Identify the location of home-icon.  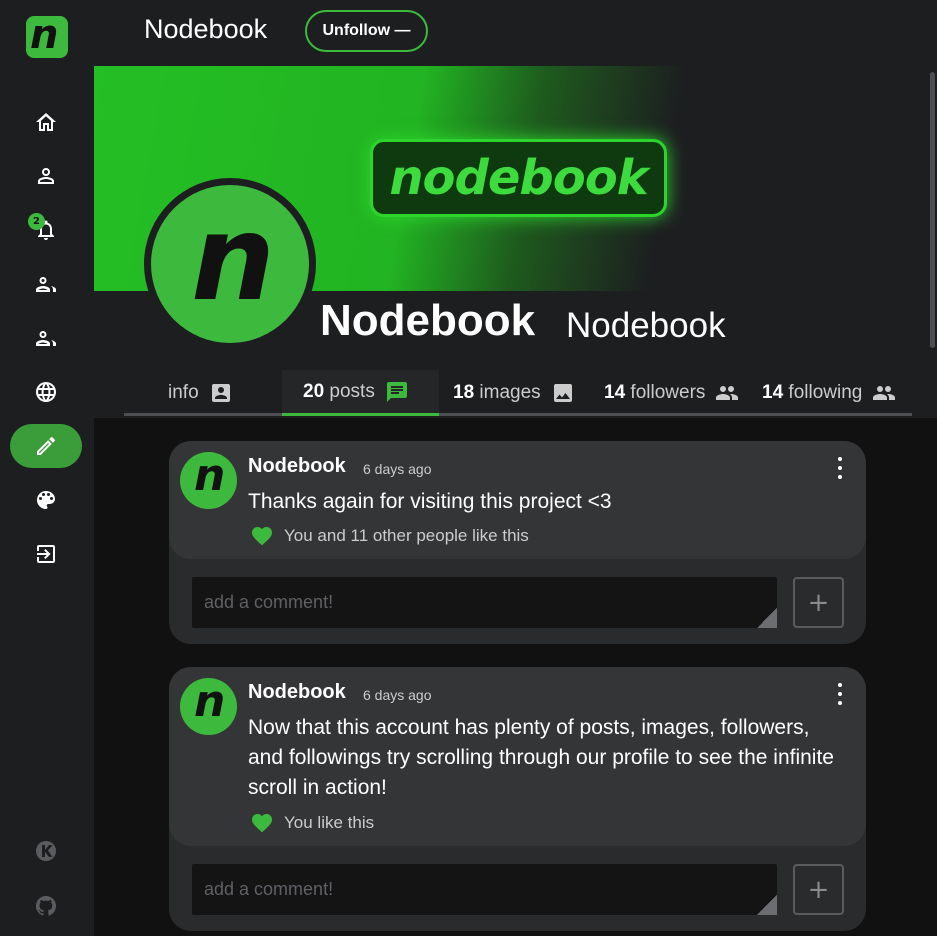
(46, 122).